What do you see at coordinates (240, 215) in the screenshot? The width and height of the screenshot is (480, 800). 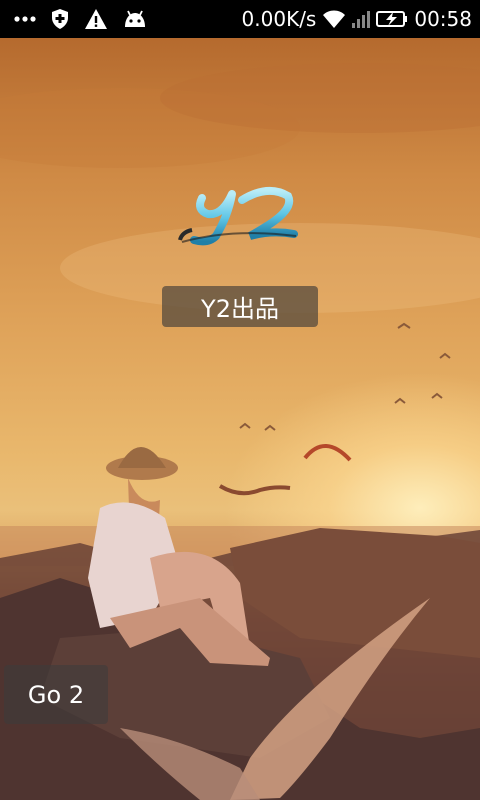 I see `y2-logo` at bounding box center [240, 215].